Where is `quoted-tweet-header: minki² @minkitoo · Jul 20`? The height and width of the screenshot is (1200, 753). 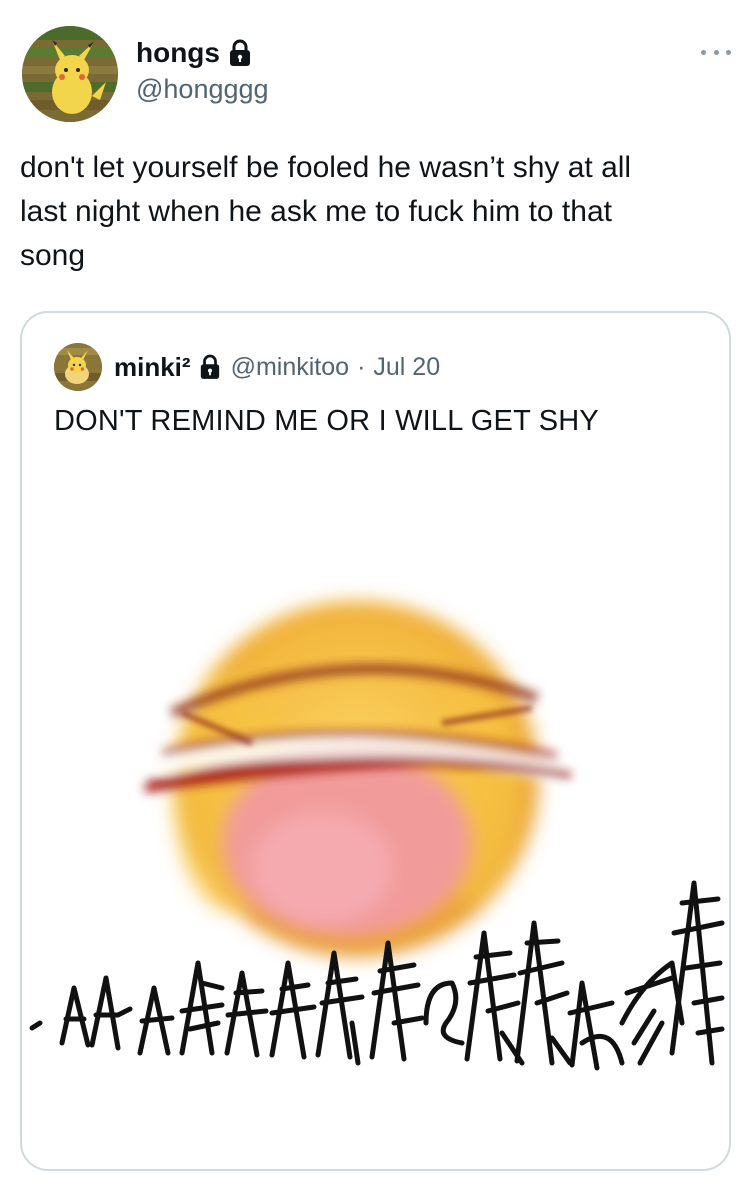
quoted-tweet-header: minki² @minkitoo · Jul 20 is located at coordinates (247, 367).